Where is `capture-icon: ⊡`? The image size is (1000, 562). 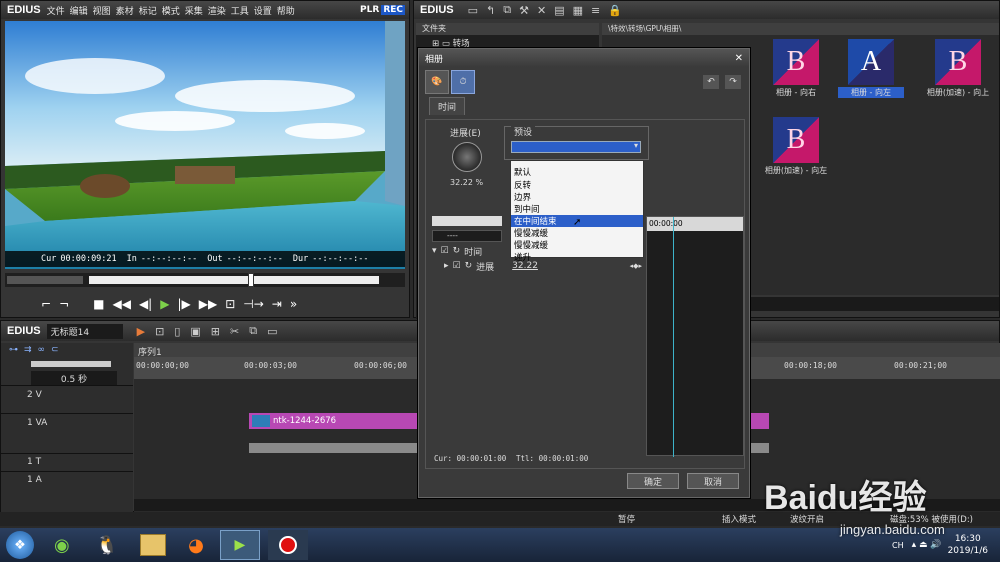 capture-icon: ⊡ is located at coordinates (159, 331).